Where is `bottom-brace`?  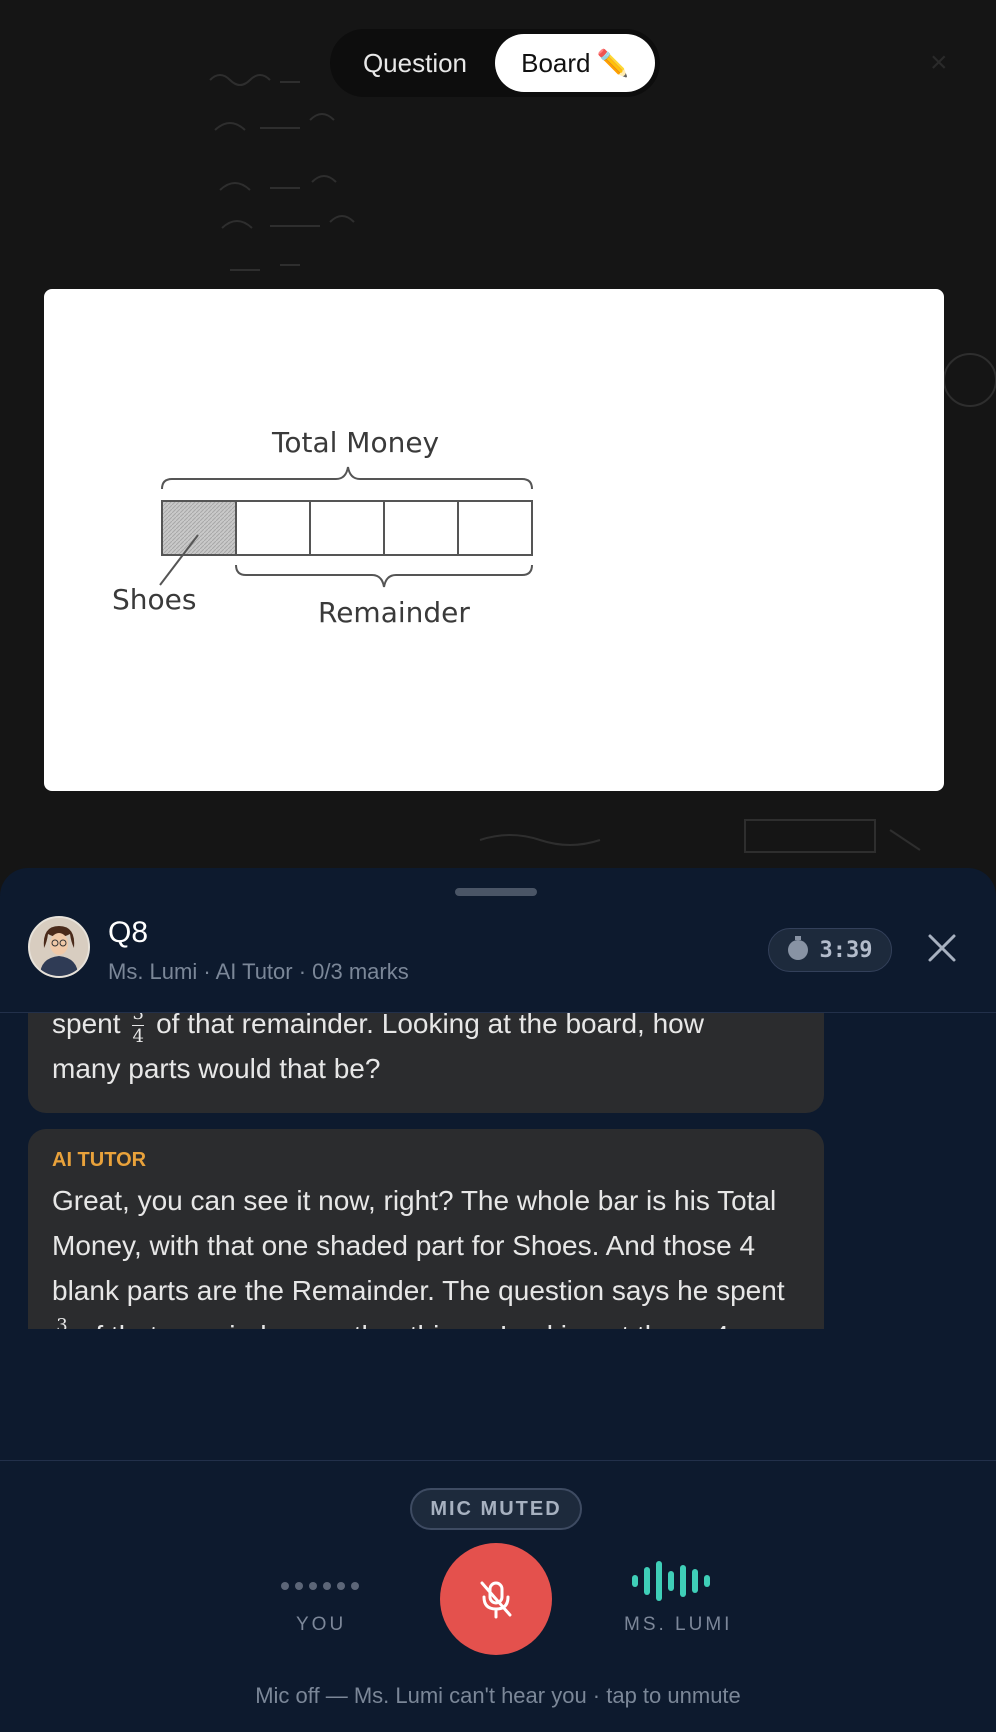 bottom-brace is located at coordinates (384, 576).